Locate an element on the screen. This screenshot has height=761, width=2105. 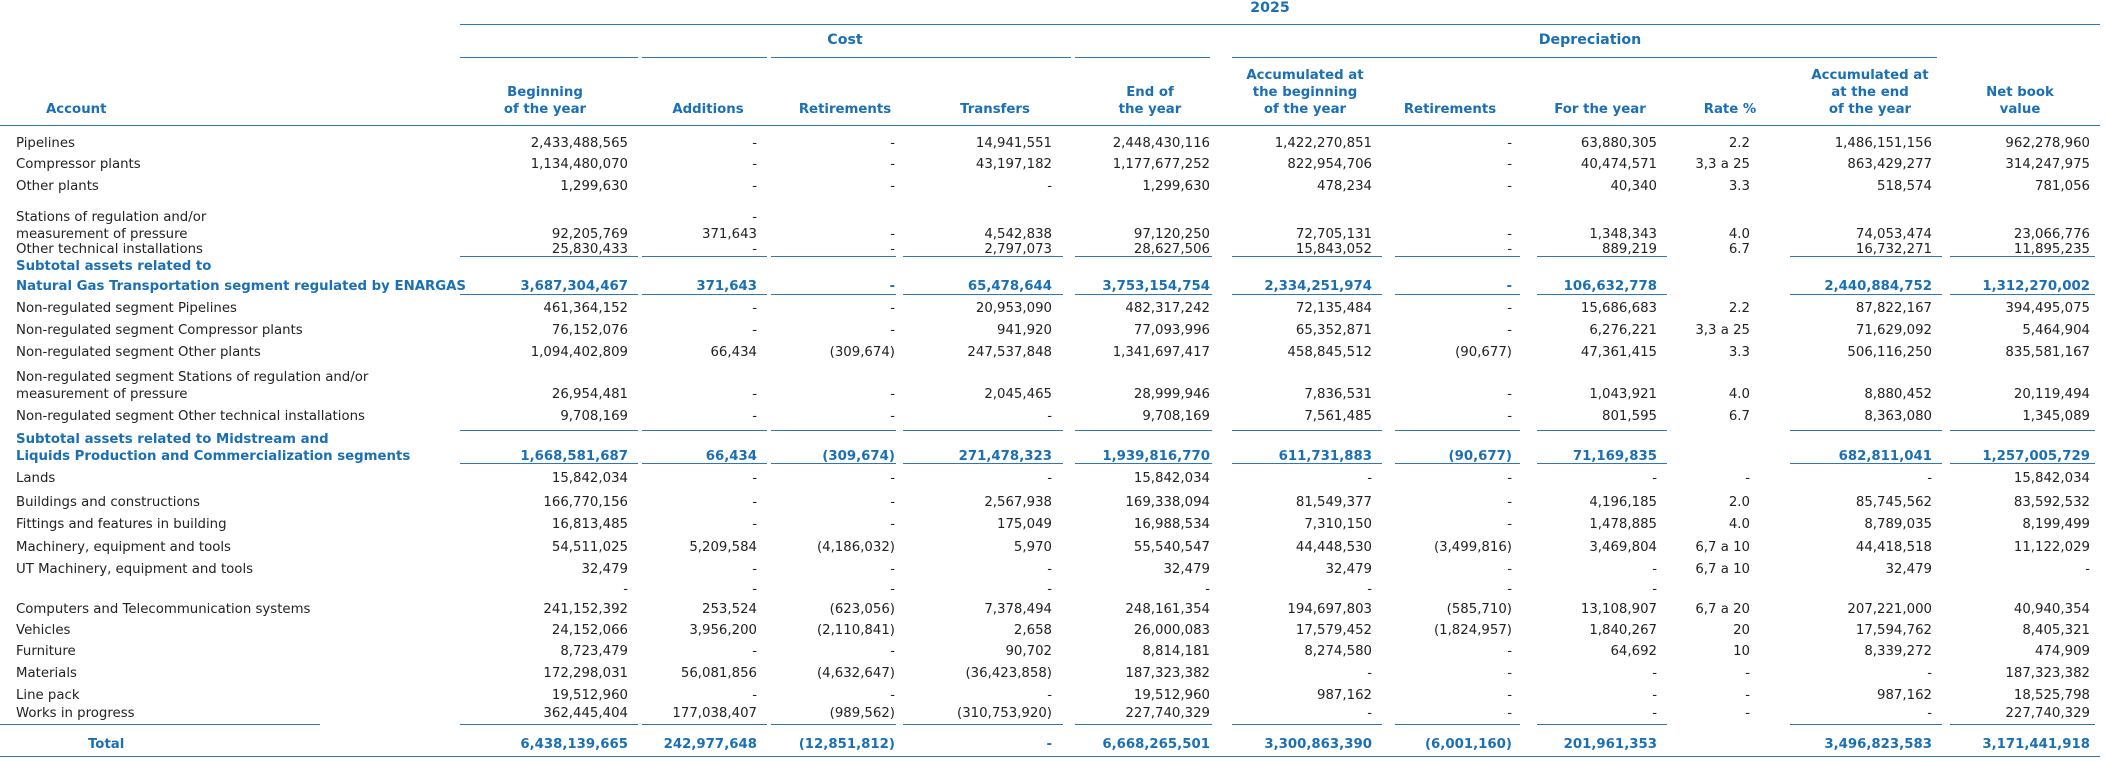
cell-dep-retirements: (90,677) is located at coordinates (1483, 352).